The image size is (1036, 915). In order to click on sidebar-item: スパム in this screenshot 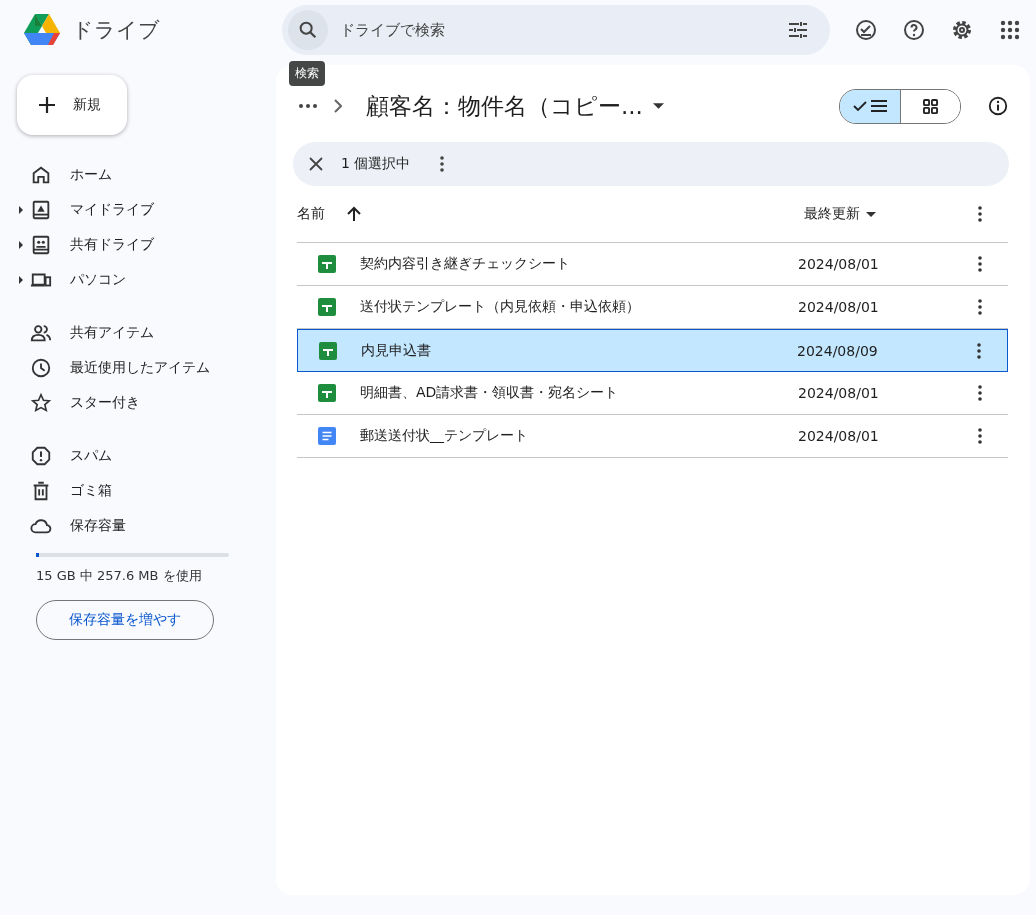, I will do `click(142, 455)`.